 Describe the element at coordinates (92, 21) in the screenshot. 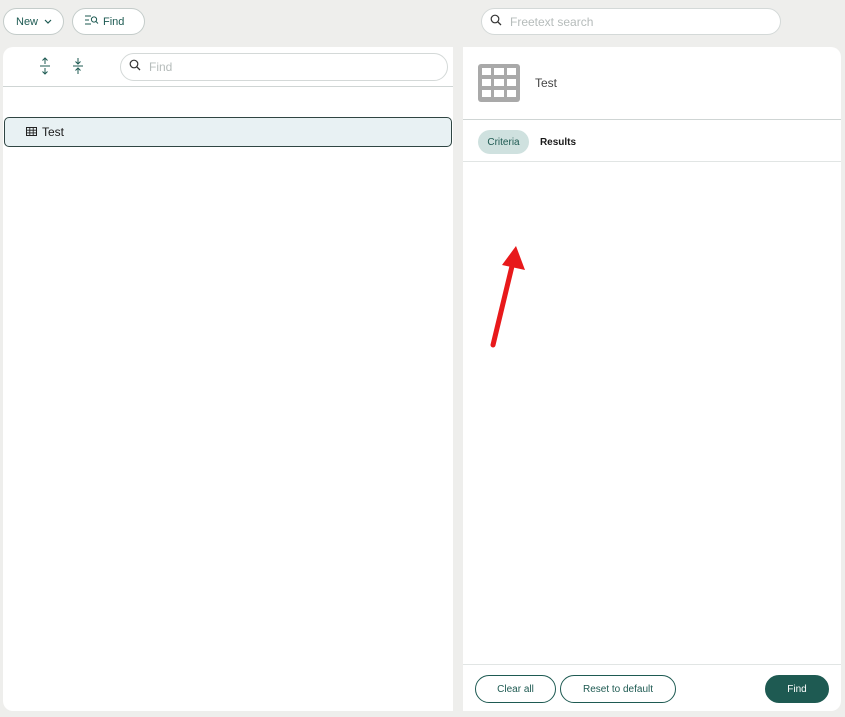

I see `filter-search-icon` at that location.